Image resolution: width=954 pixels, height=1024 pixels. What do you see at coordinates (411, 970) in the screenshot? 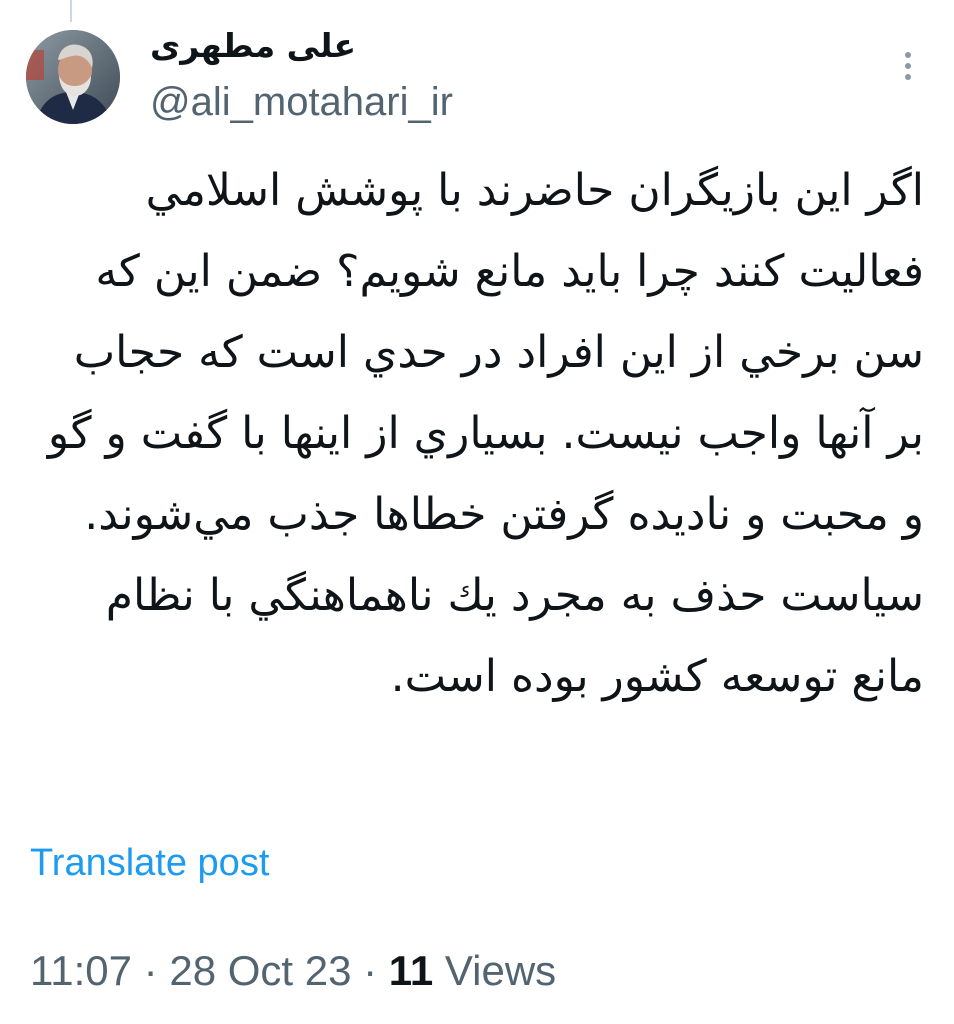
I see `views-count: 11` at bounding box center [411, 970].